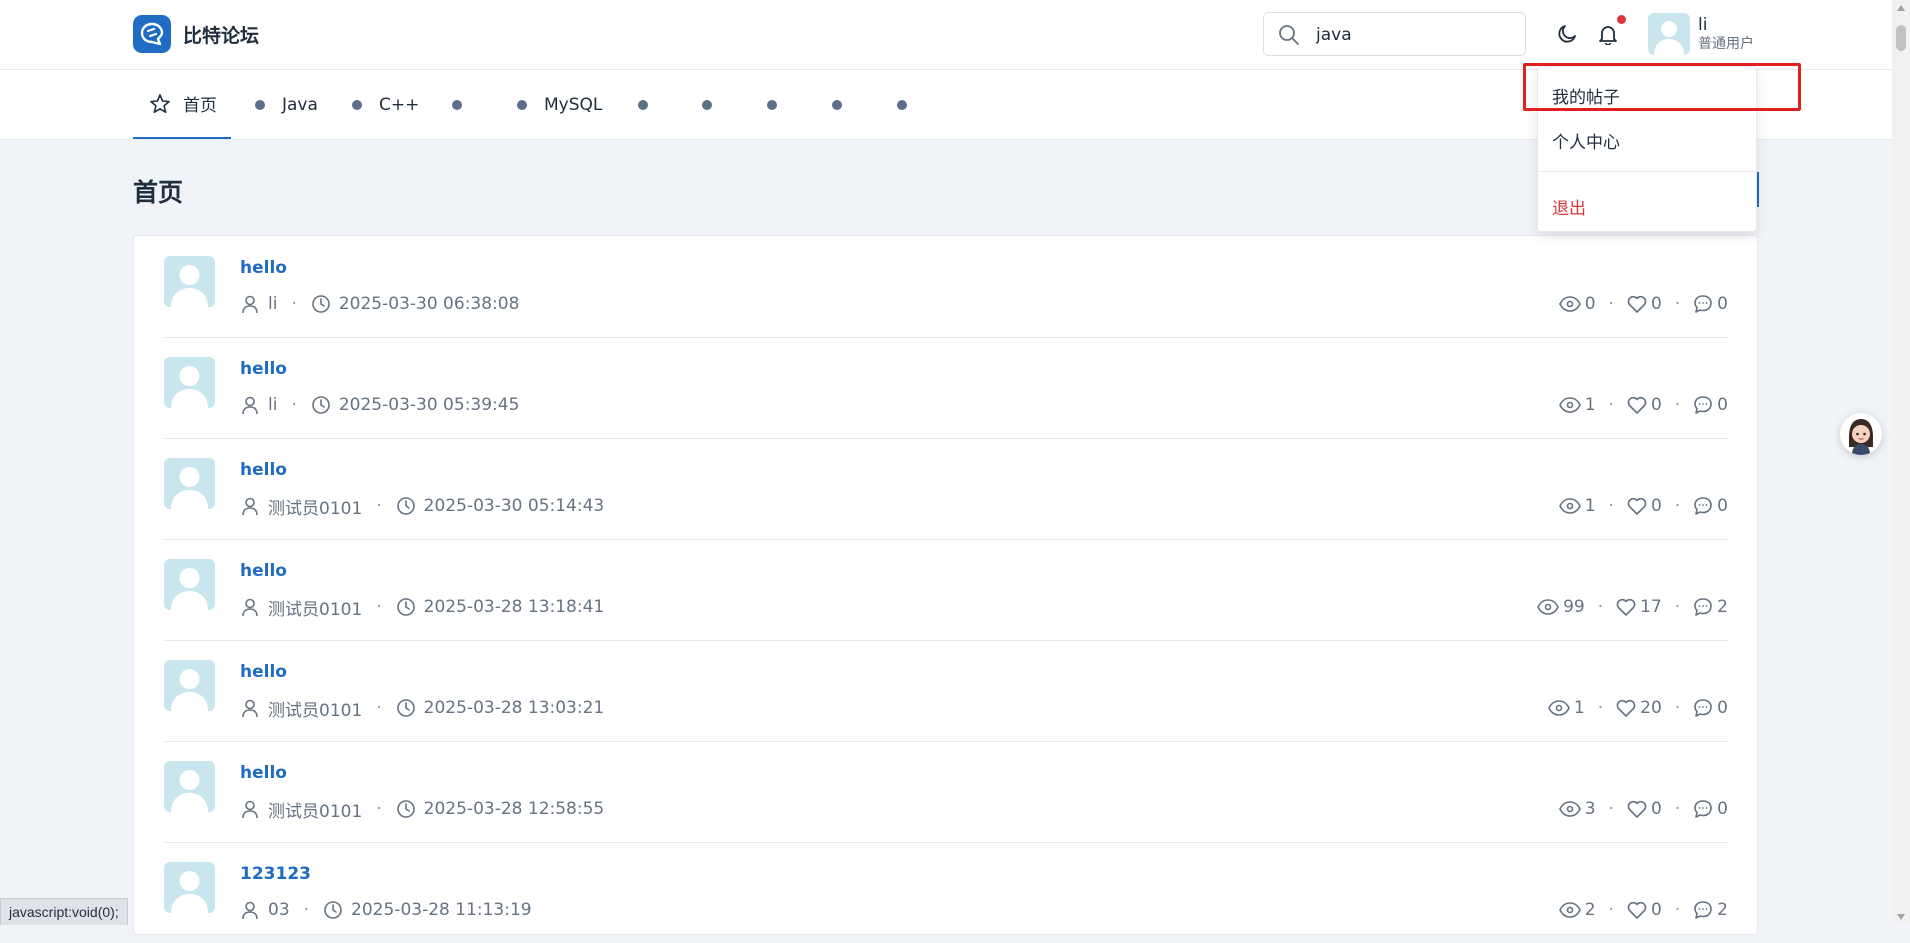 This screenshot has width=1910, height=943. What do you see at coordinates (200, 106) in the screenshot?
I see `nav-label: 首页` at bounding box center [200, 106].